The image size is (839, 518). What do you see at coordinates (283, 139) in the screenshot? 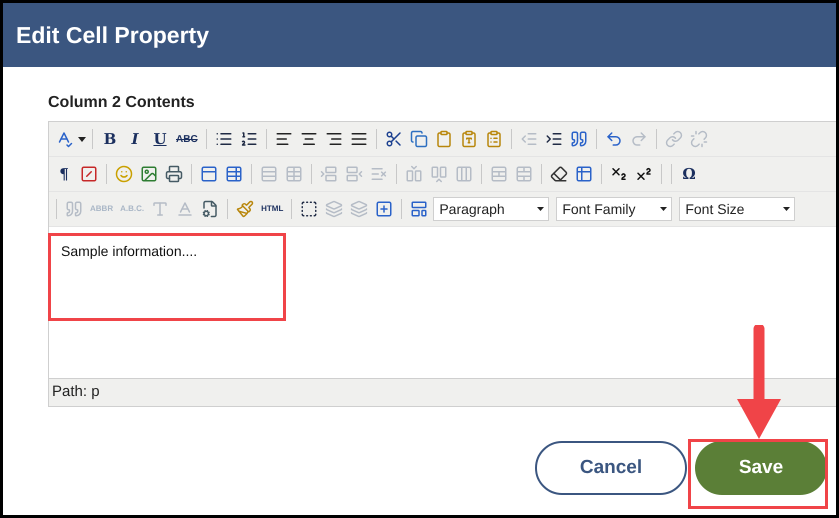
I see `align-left-icon` at bounding box center [283, 139].